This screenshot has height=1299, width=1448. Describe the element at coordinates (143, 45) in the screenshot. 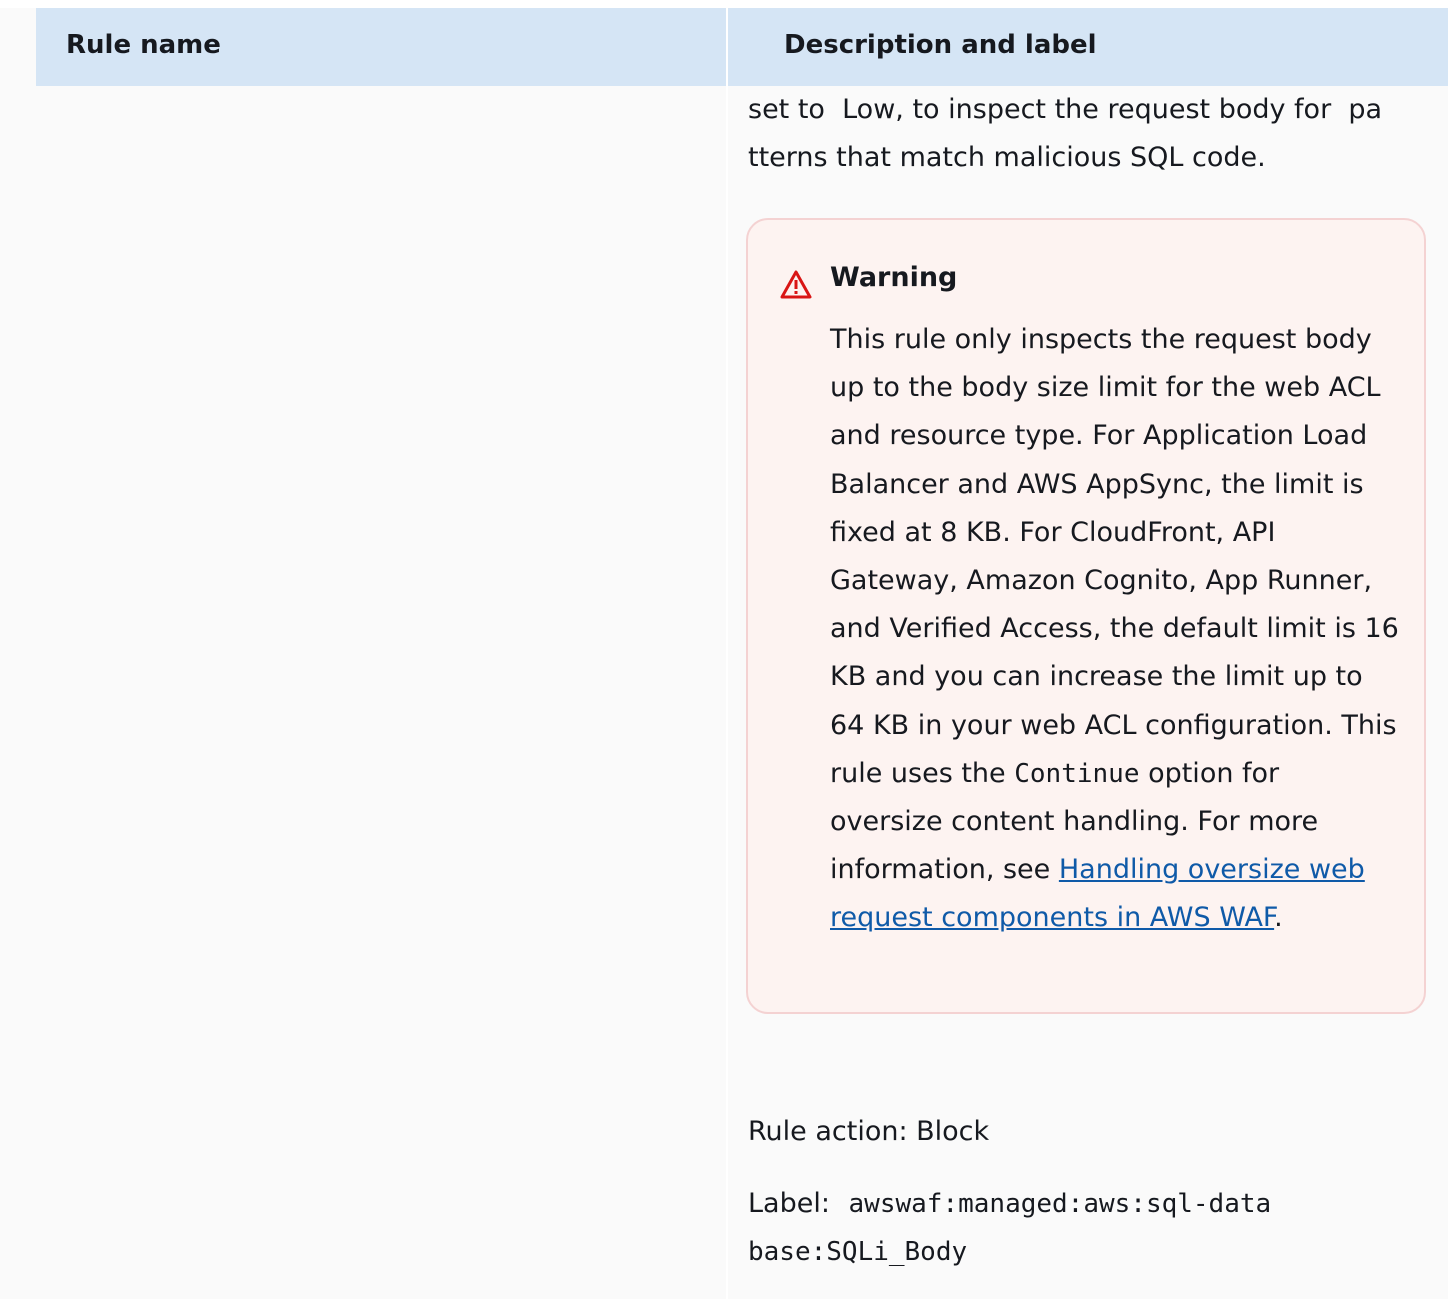

I see `column-header-rule-name: Rule name` at that location.